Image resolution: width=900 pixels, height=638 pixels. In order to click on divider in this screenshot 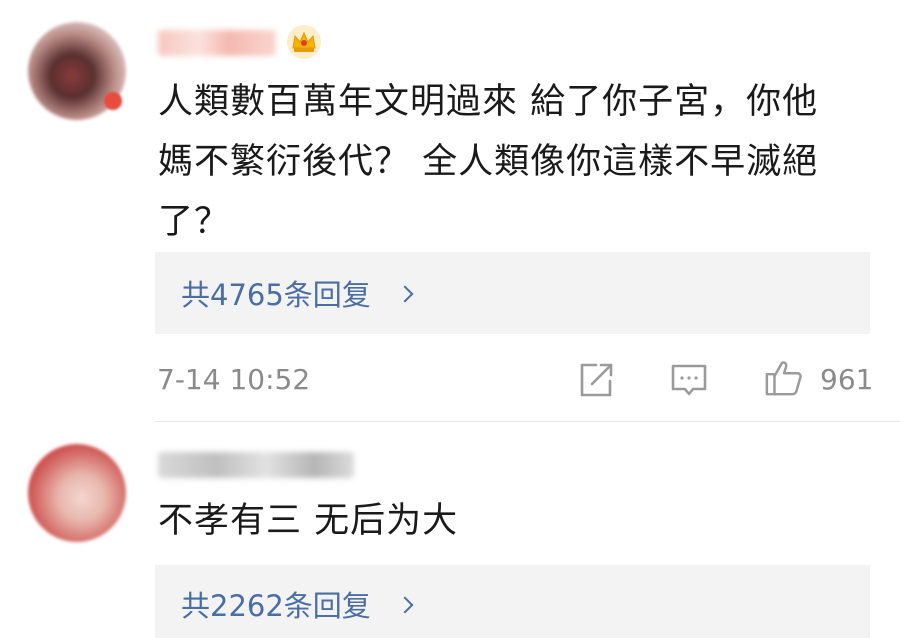, I will do `click(527, 421)`.